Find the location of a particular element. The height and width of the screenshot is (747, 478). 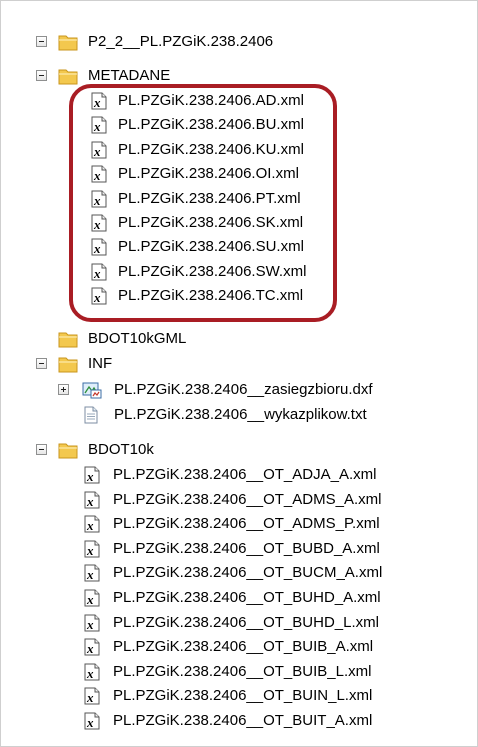

cad-dxf-icon is located at coordinates (92, 390).